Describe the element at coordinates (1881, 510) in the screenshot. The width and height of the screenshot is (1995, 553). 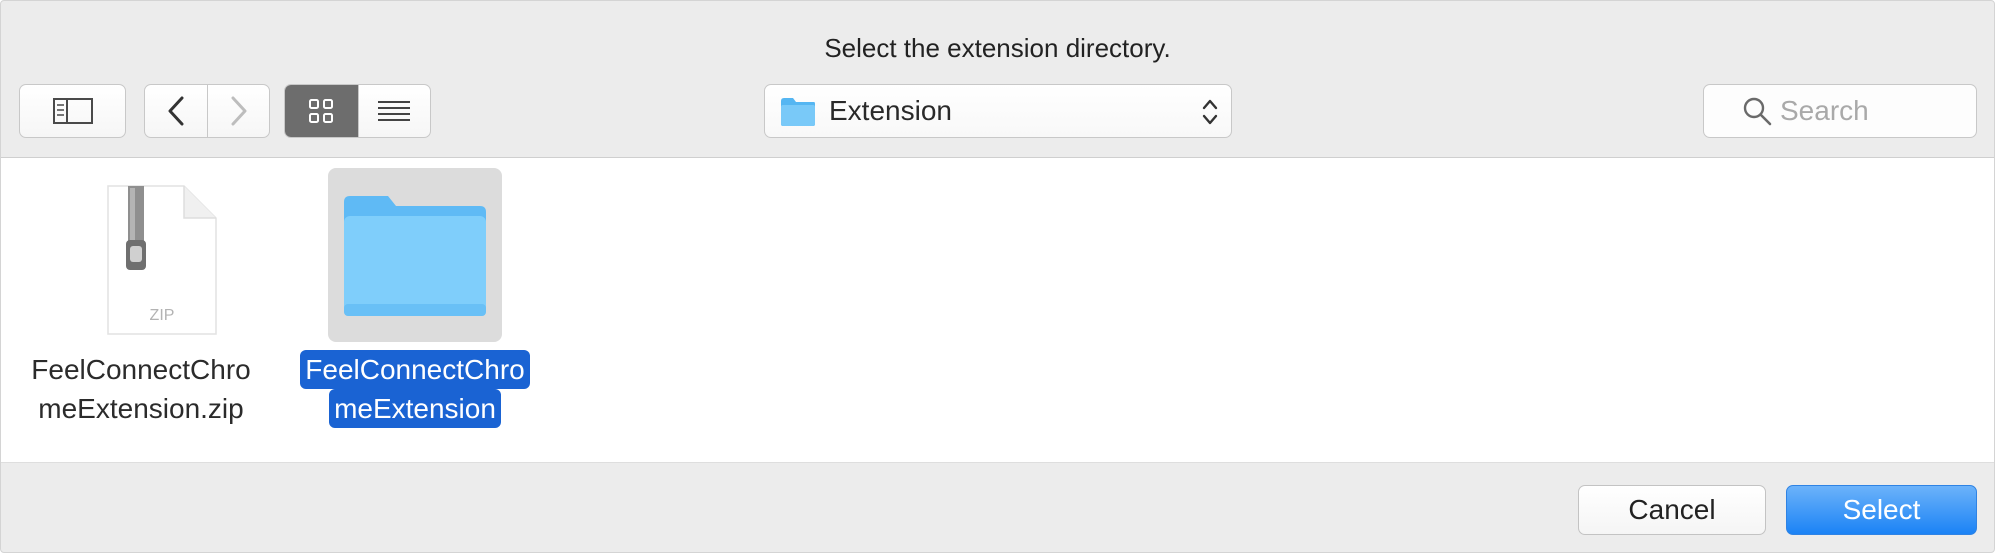
I see `select-button: Select` at that location.